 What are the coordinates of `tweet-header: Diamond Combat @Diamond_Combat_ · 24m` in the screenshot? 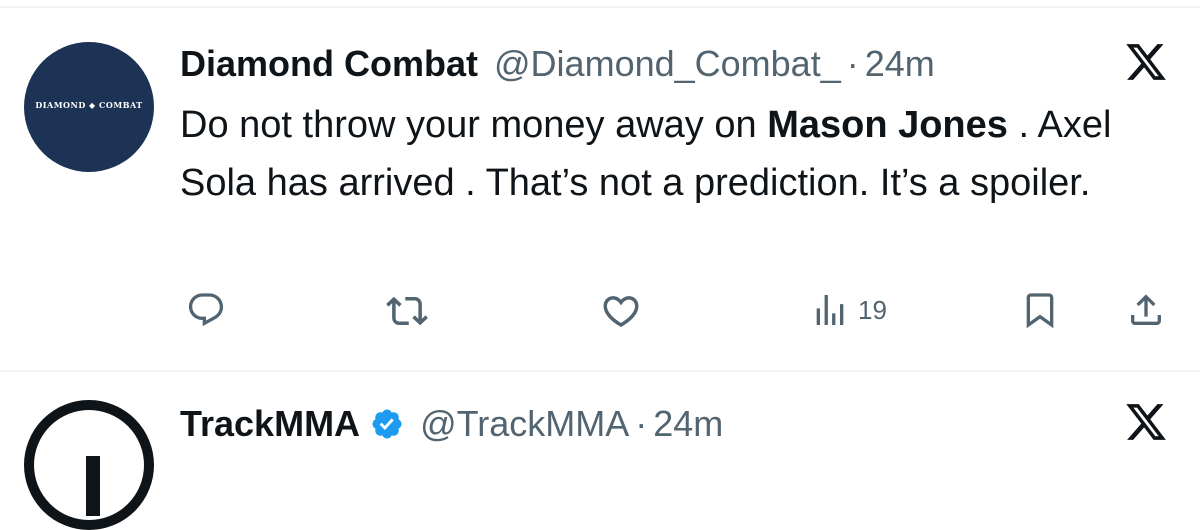 It's located at (557, 64).